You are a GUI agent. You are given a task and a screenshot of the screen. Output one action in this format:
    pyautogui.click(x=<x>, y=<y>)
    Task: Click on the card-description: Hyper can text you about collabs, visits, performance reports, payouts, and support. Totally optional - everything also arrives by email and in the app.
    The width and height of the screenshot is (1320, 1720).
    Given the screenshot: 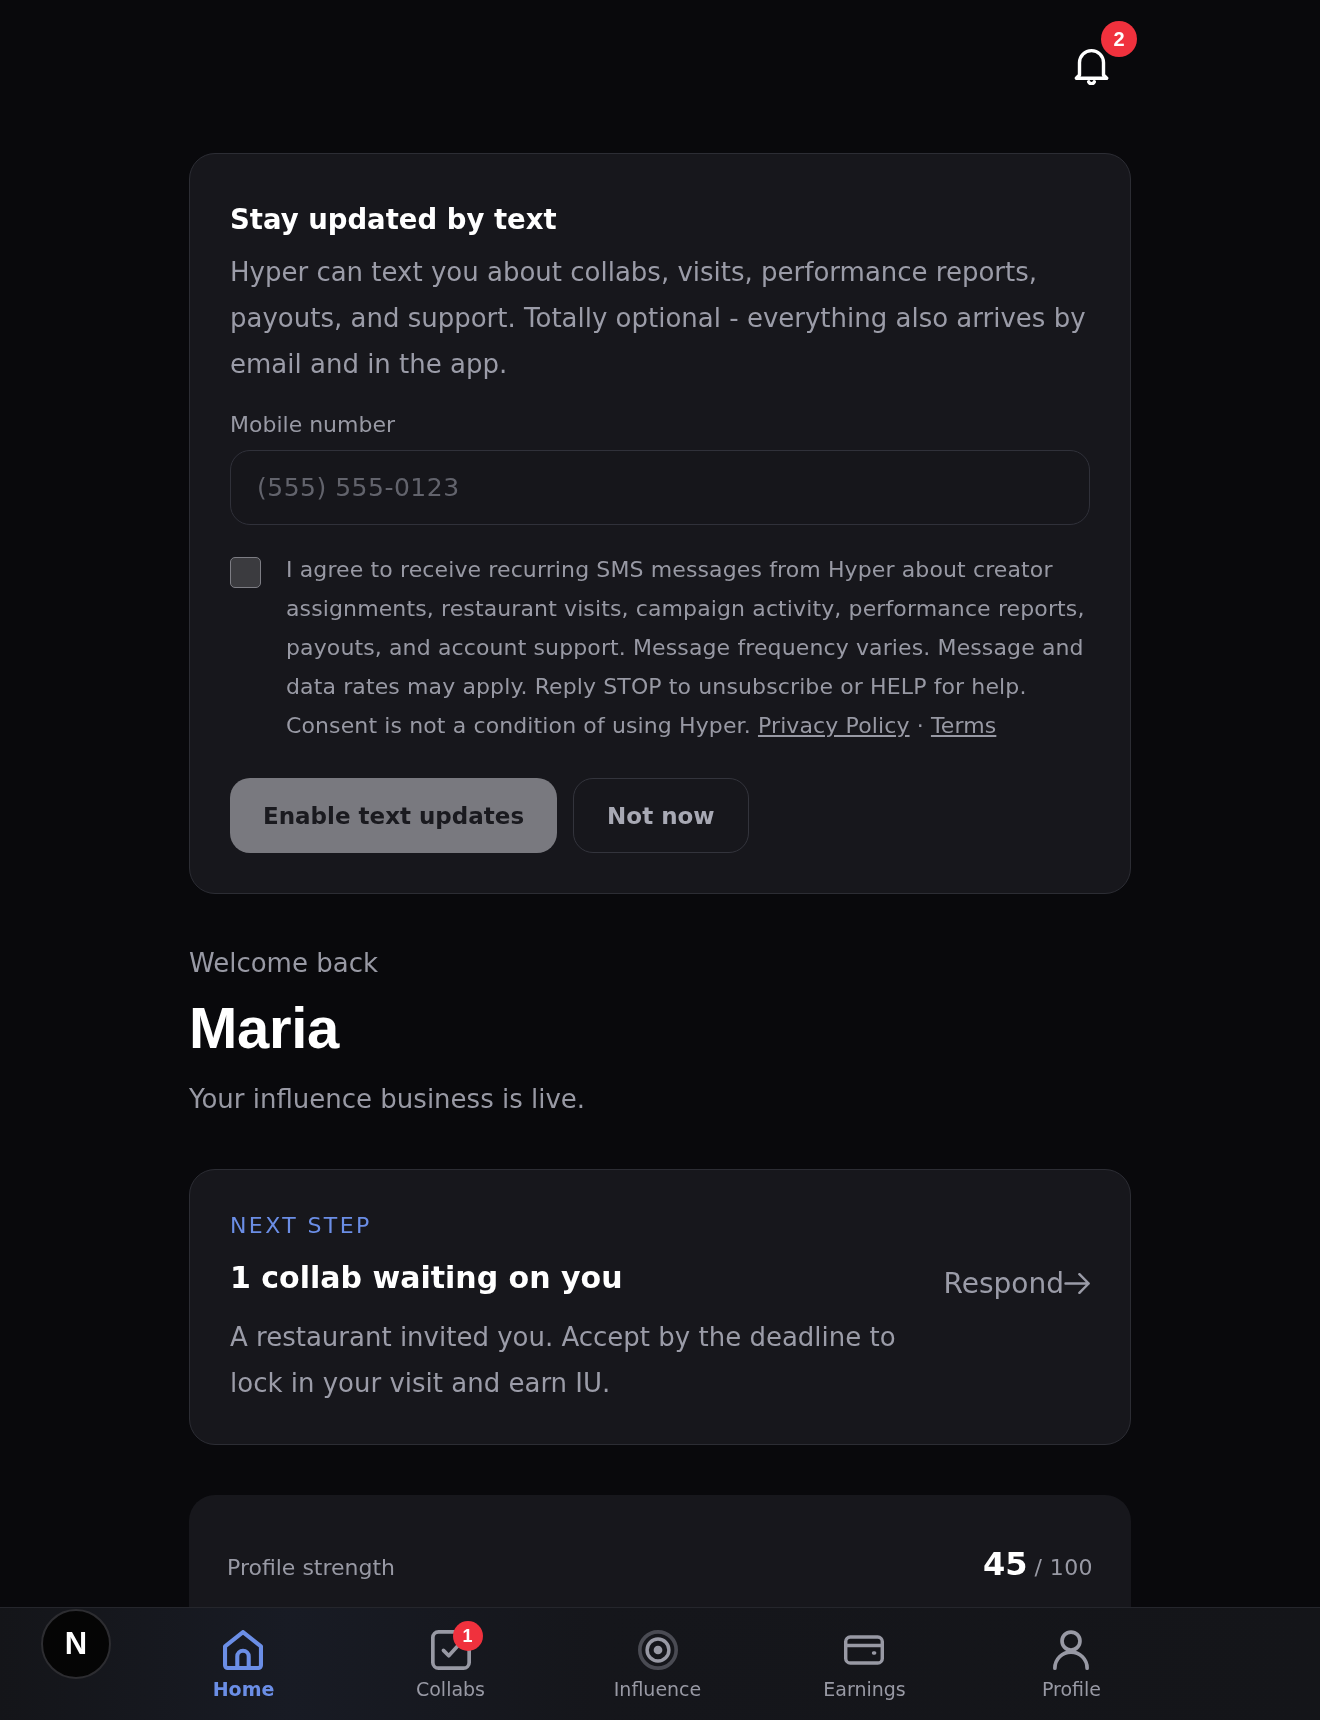 What is the action you would take?
    pyautogui.click(x=658, y=318)
    